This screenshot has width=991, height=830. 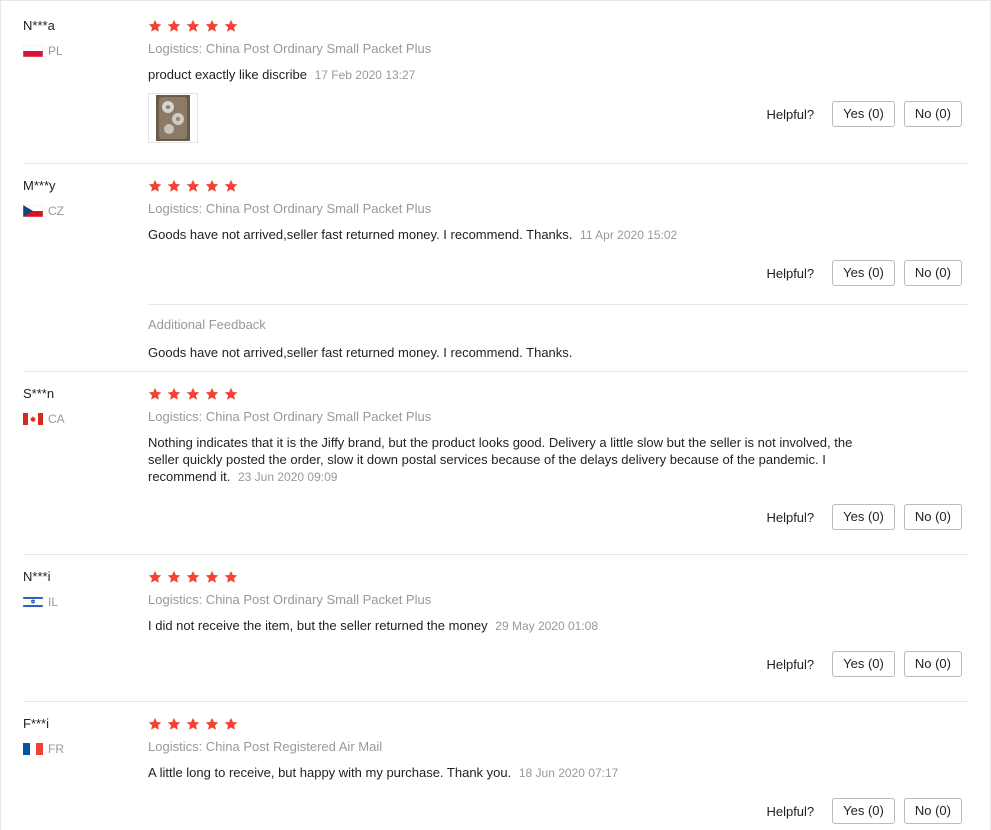 What do you see at coordinates (53, 602) in the screenshot?
I see `country-code: IL` at bounding box center [53, 602].